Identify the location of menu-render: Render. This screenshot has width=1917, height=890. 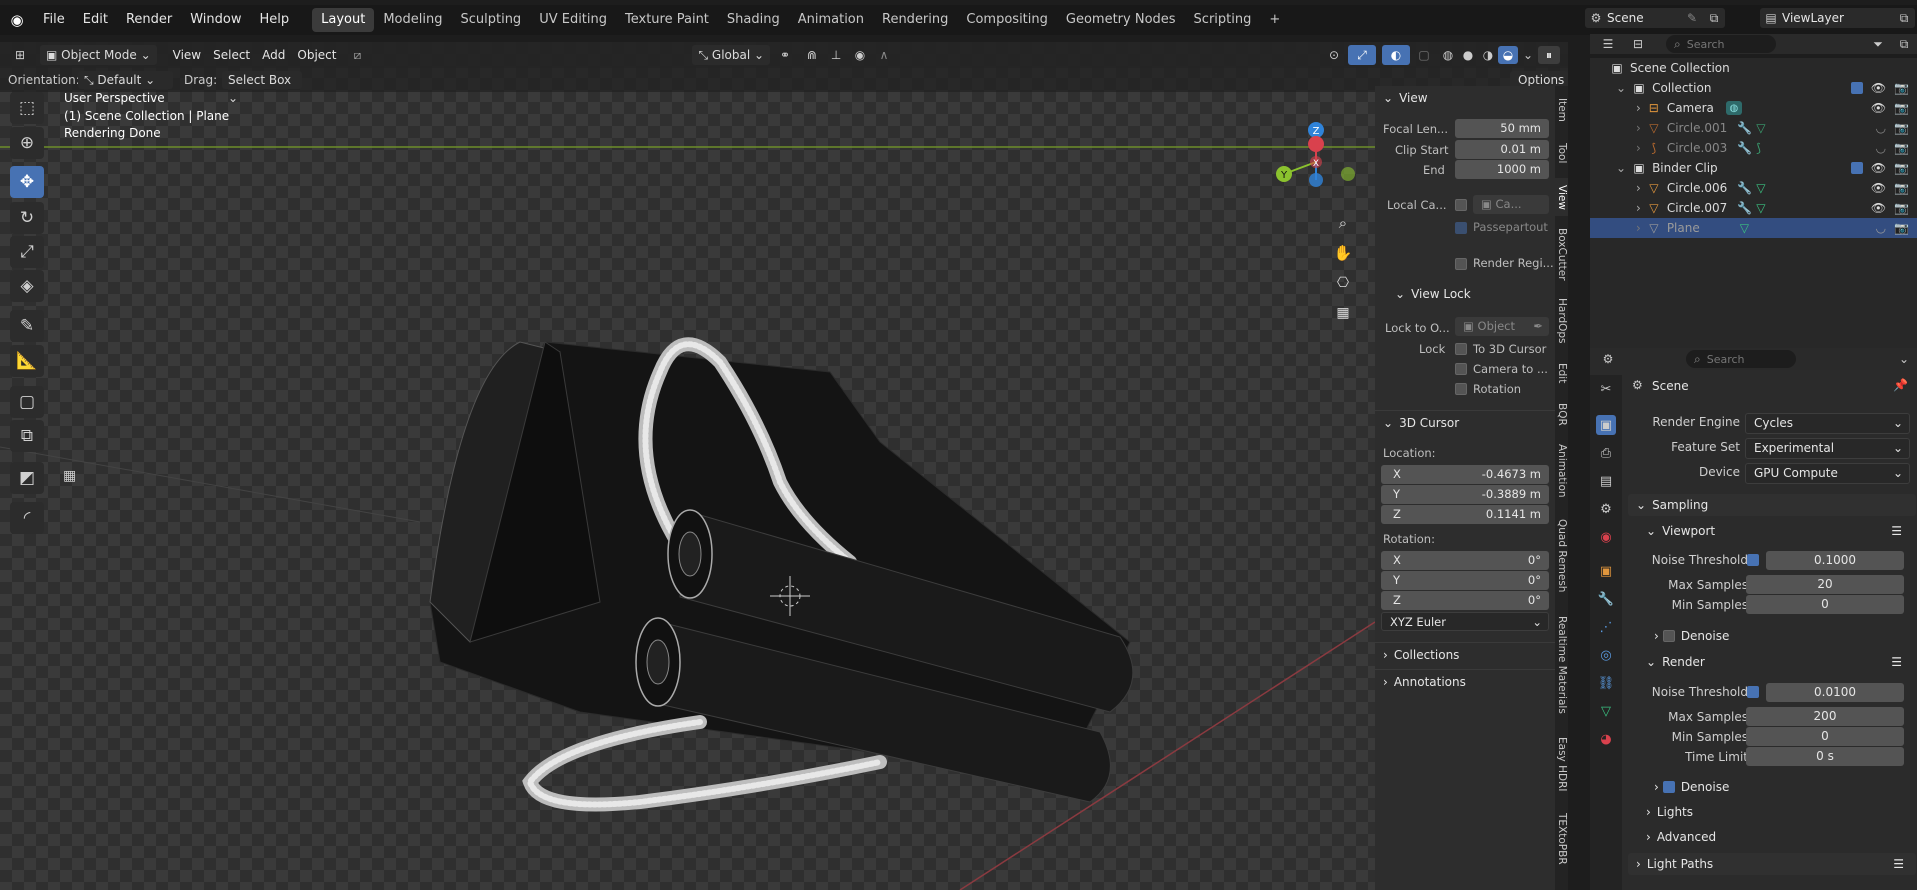
(149, 20).